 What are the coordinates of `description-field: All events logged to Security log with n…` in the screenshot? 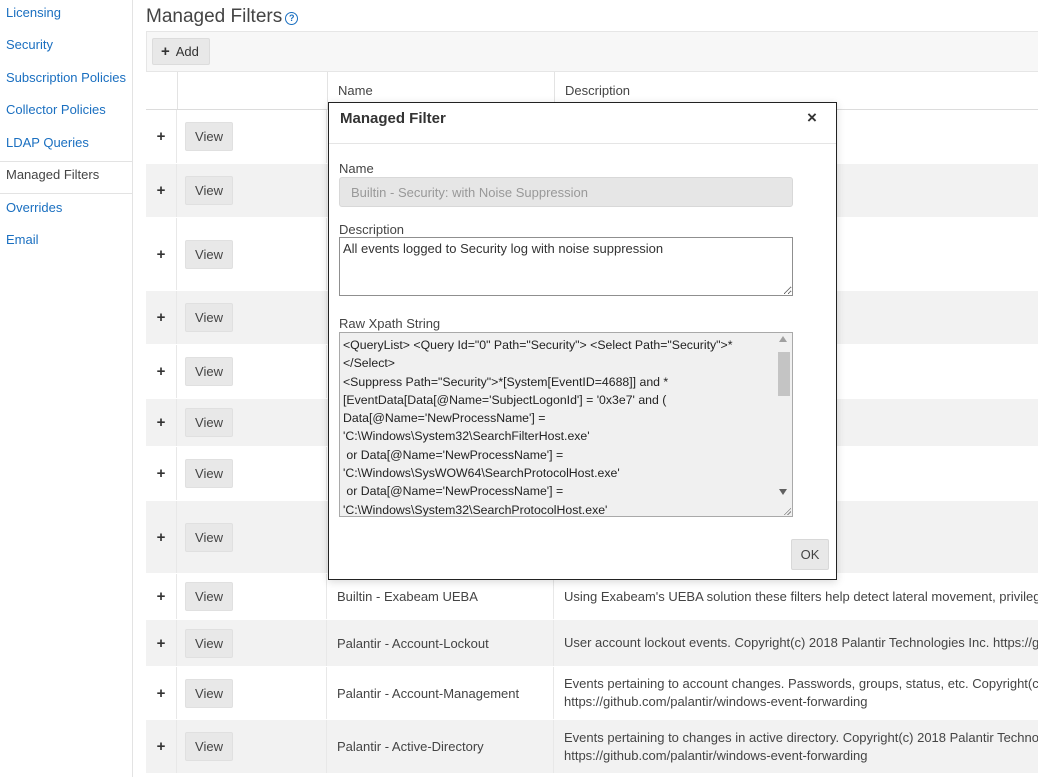 It's located at (566, 266).